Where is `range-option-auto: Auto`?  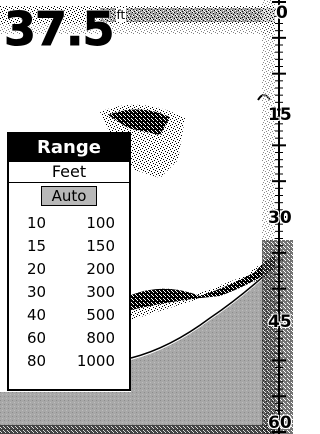 range-option-auto: Auto is located at coordinates (69, 196).